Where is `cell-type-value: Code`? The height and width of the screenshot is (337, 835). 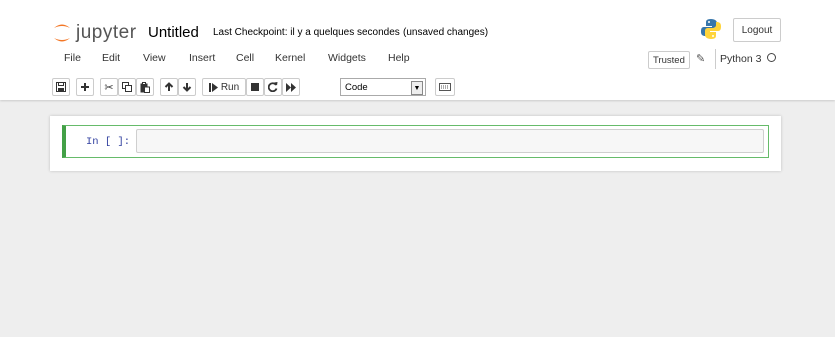
cell-type-value: Code is located at coordinates (356, 87).